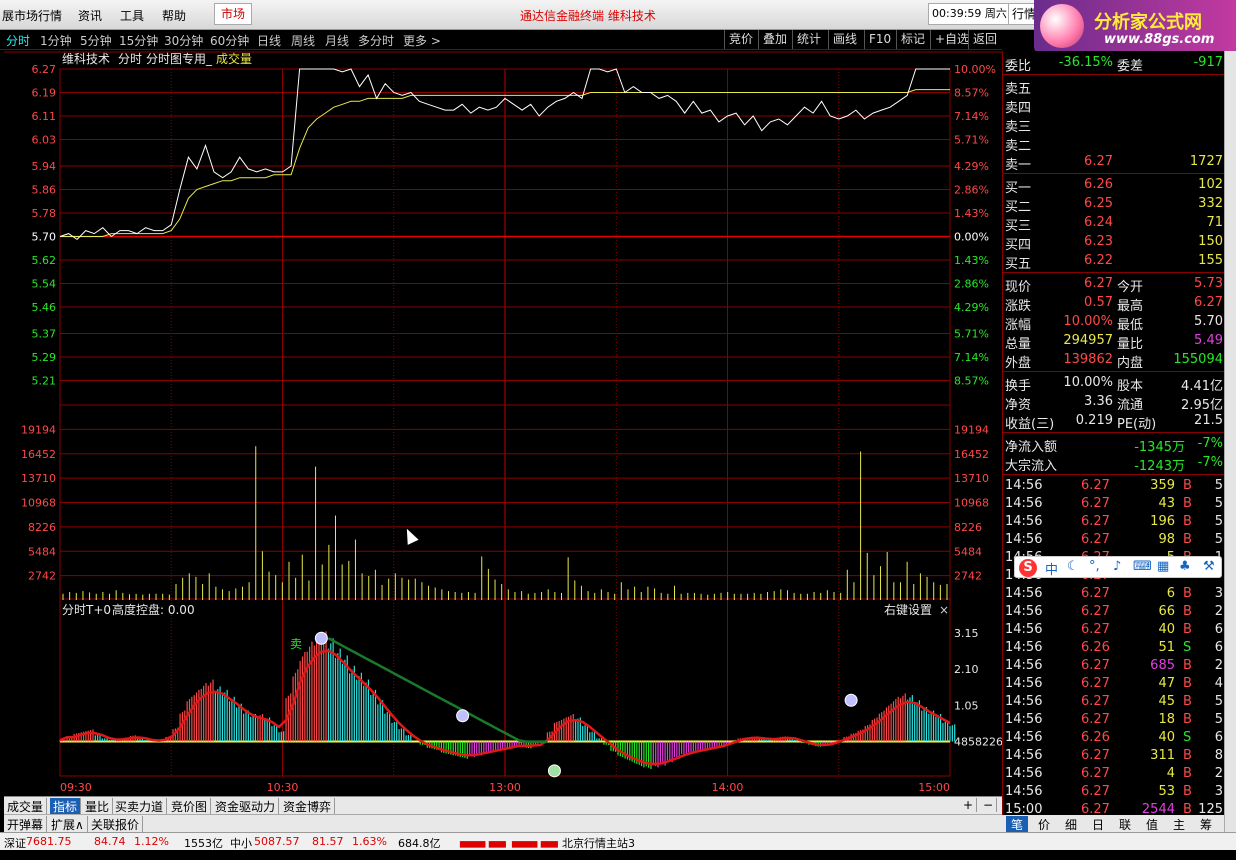 The height and width of the screenshot is (860, 1236). Describe the element at coordinates (26, 806) in the screenshot. I see `tab-volume: 成交量` at that location.